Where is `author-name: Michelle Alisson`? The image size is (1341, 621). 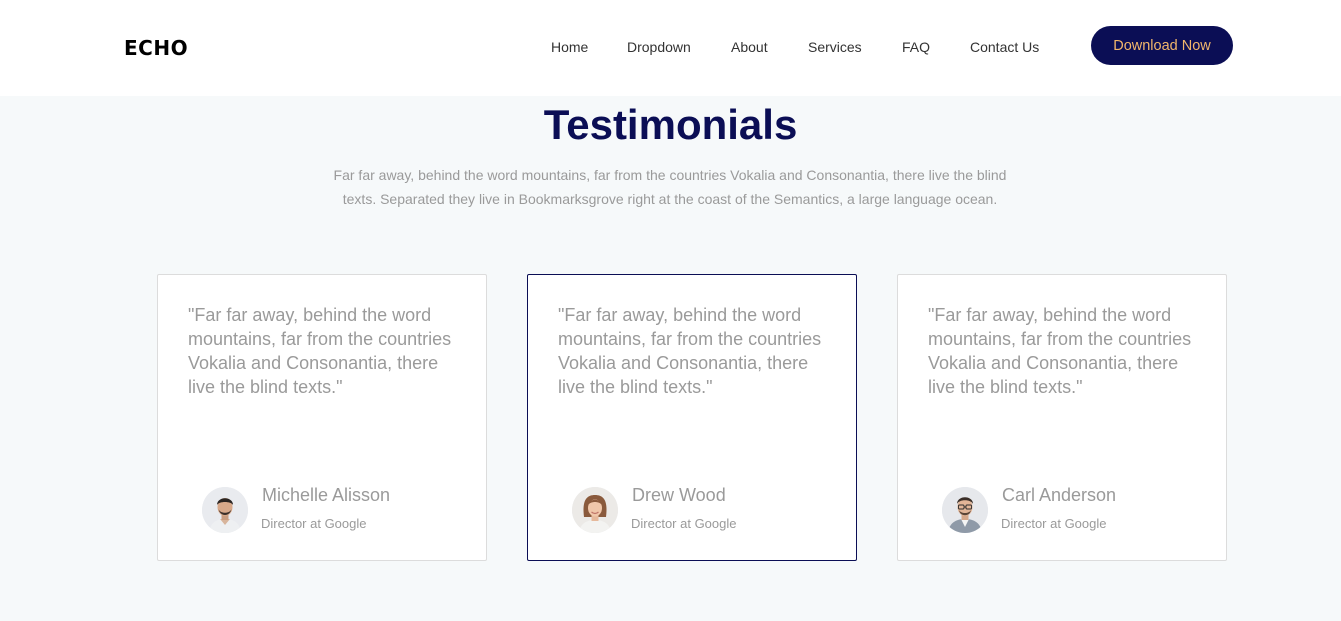 author-name: Michelle Alisson is located at coordinates (326, 495).